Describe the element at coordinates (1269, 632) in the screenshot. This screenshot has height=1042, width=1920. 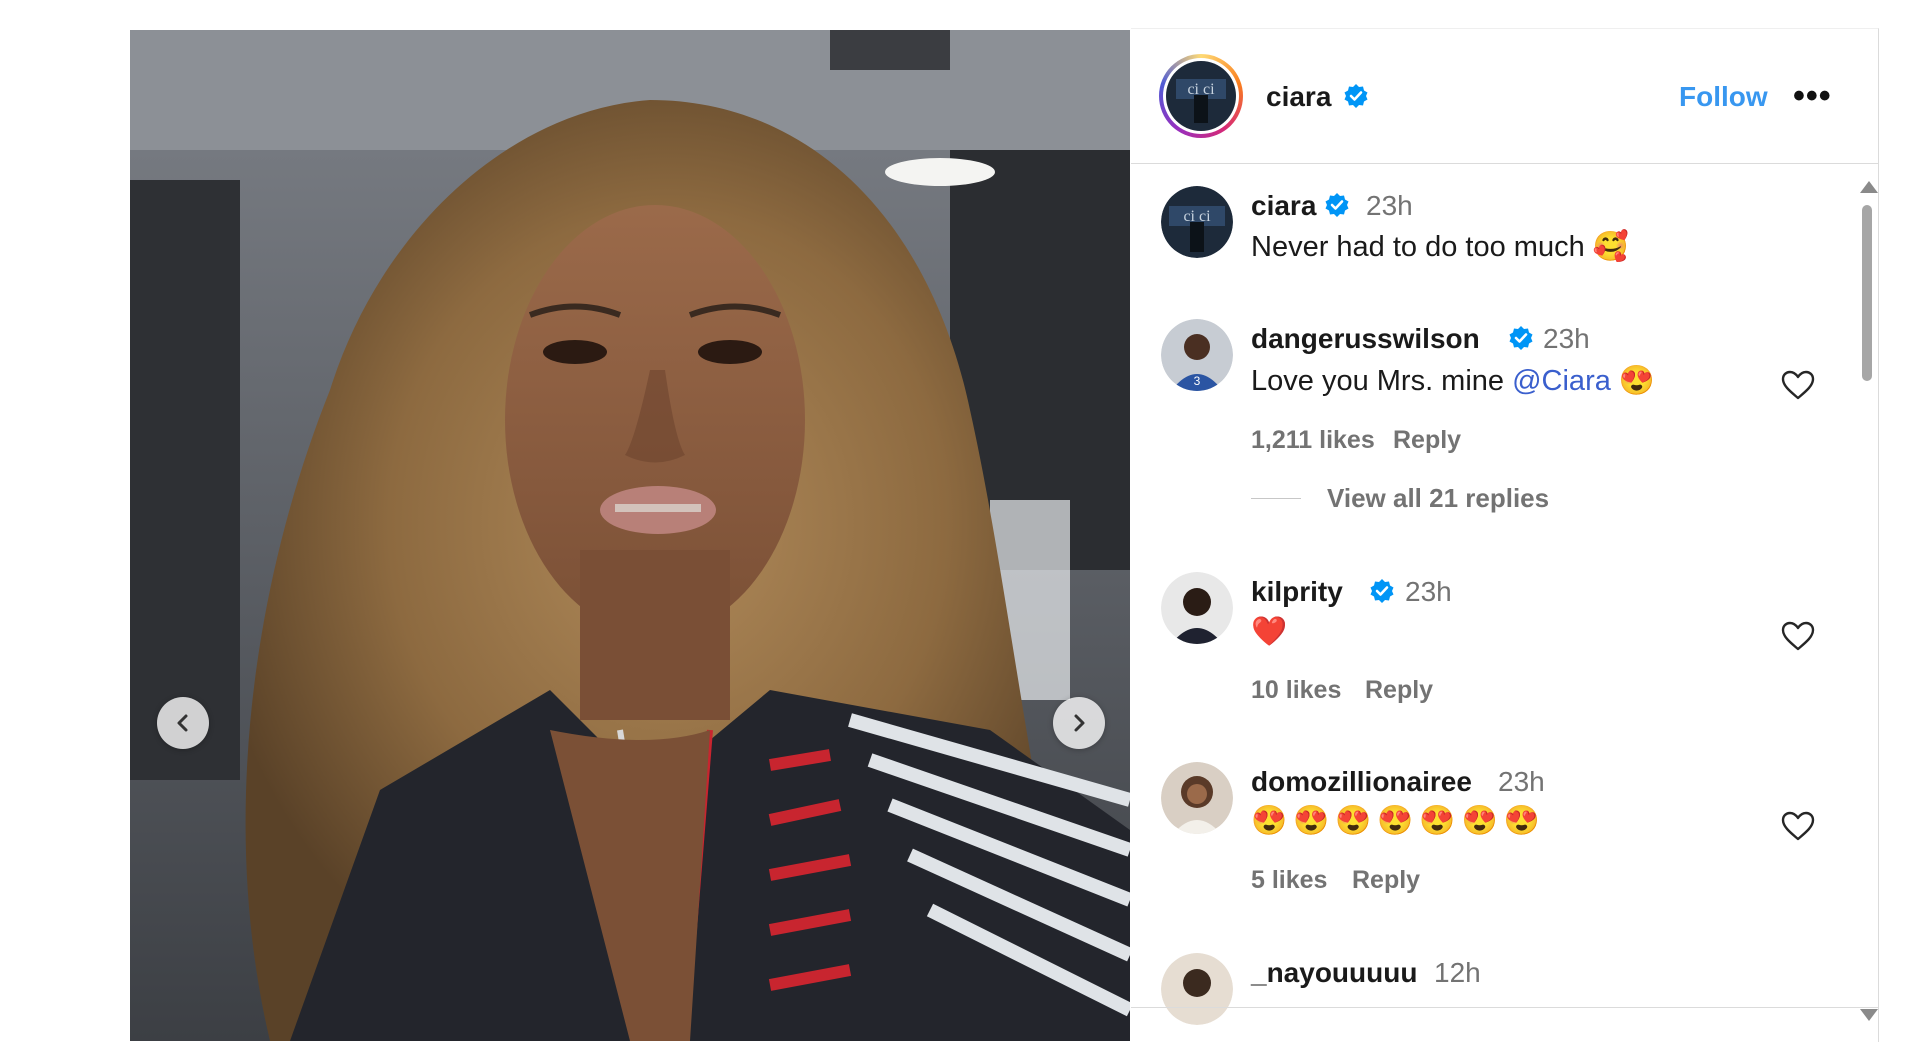
I see `comment-emoji: ❤️` at that location.